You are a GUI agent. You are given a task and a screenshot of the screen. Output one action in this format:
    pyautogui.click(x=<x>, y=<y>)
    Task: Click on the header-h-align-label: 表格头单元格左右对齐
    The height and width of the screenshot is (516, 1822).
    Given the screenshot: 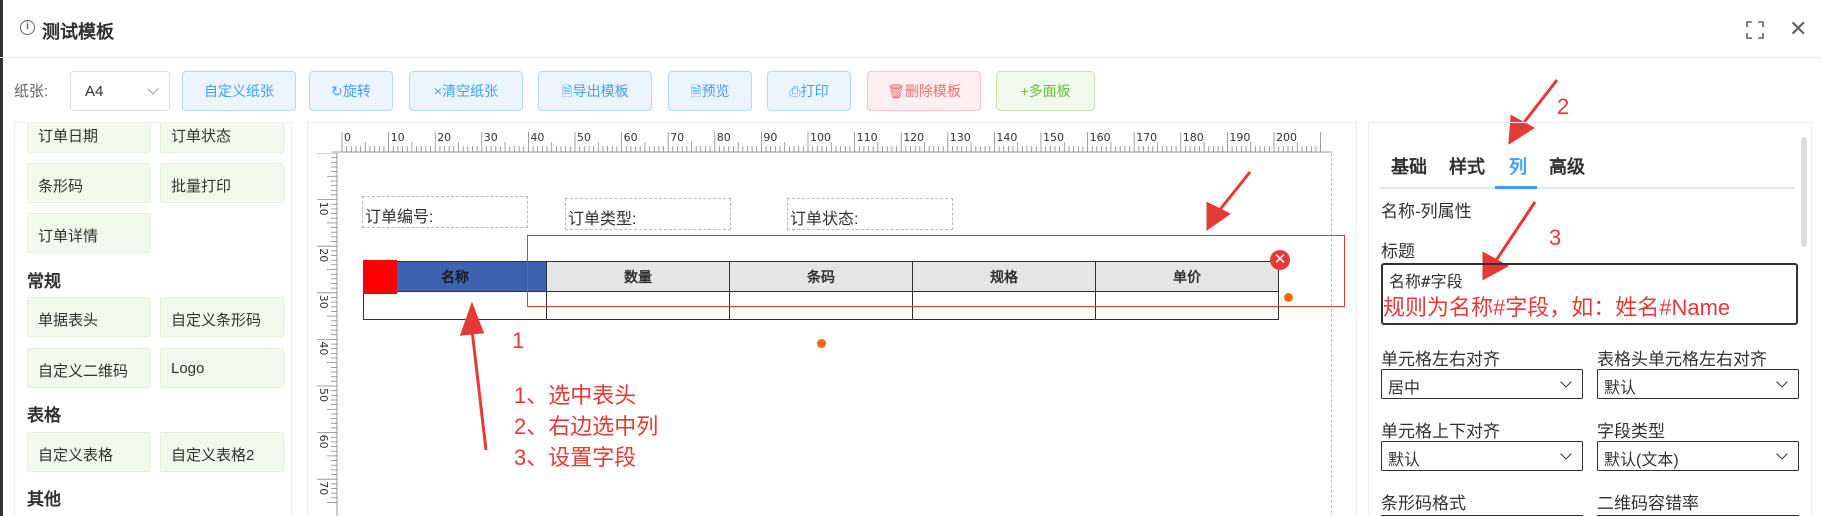 What is the action you would take?
    pyautogui.click(x=1682, y=359)
    